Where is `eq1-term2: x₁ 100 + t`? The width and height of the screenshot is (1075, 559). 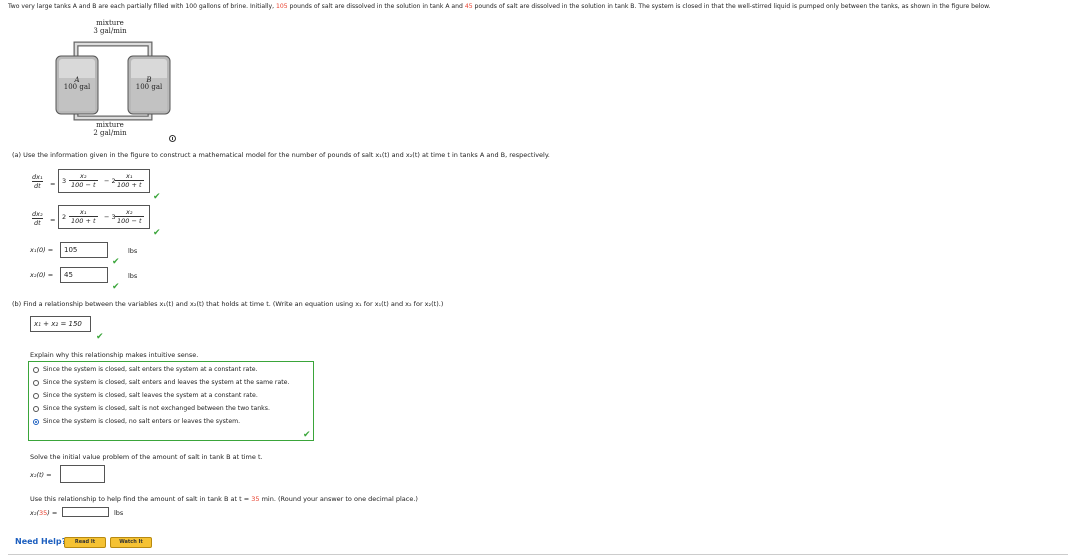 eq1-term2: x₁ 100 + t is located at coordinates (129, 180).